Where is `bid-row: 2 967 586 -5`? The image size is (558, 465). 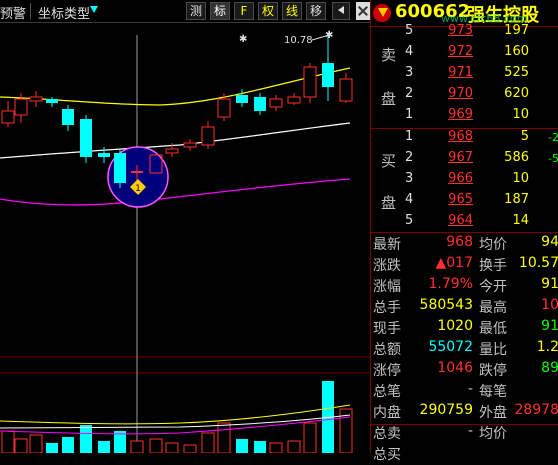
bid-row: 2 967 586 -5 is located at coordinates (464, 159).